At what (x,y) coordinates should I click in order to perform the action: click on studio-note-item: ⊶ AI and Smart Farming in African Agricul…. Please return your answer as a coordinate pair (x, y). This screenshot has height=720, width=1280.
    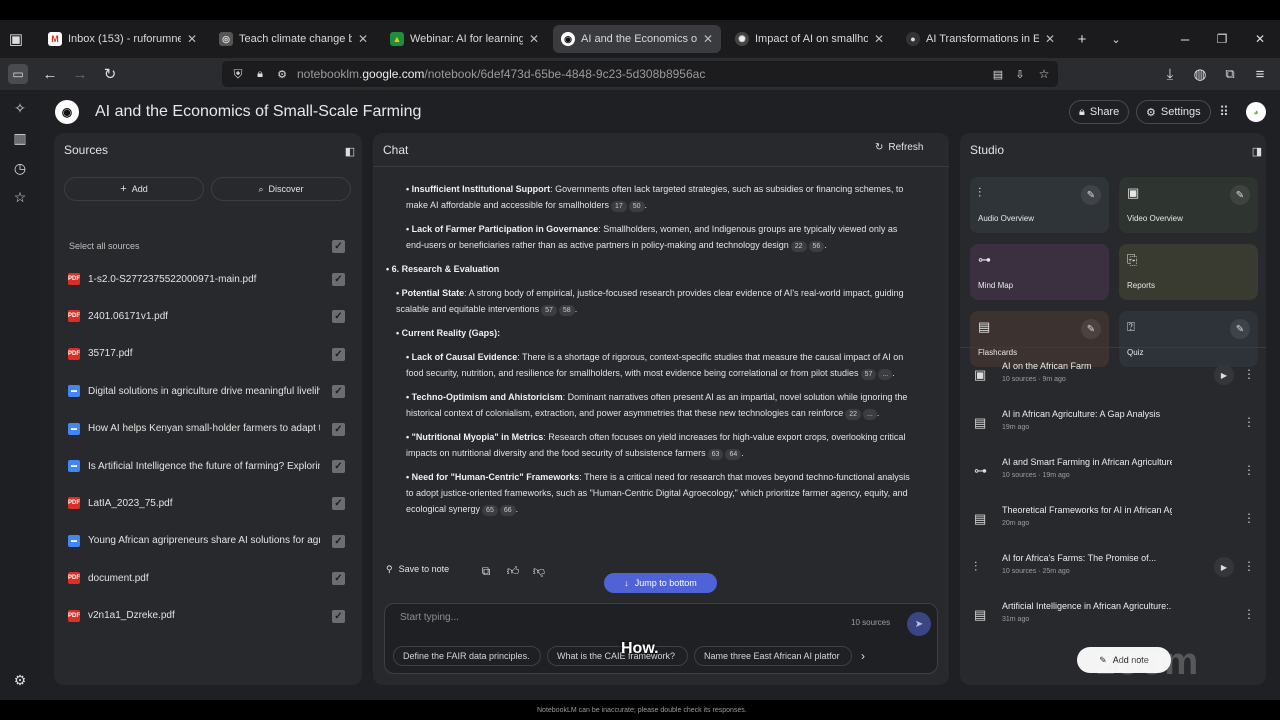
    Looking at the image, I should click on (1112, 477).